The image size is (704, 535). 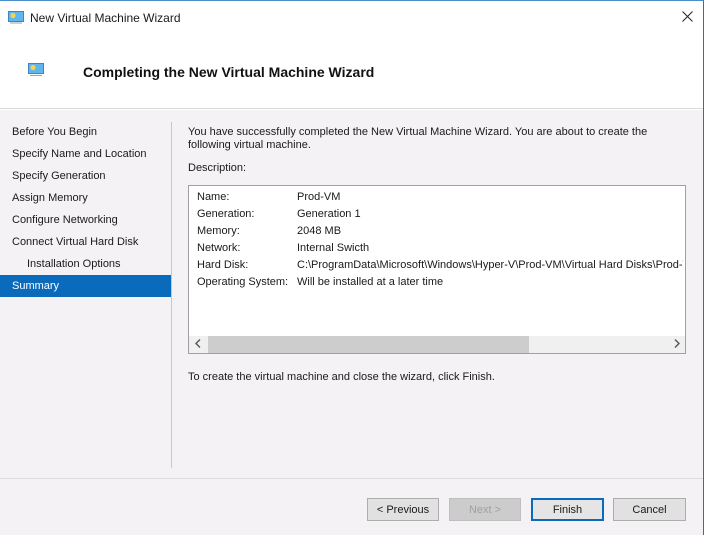 I want to click on row-key: Name:, so click(x=213, y=197).